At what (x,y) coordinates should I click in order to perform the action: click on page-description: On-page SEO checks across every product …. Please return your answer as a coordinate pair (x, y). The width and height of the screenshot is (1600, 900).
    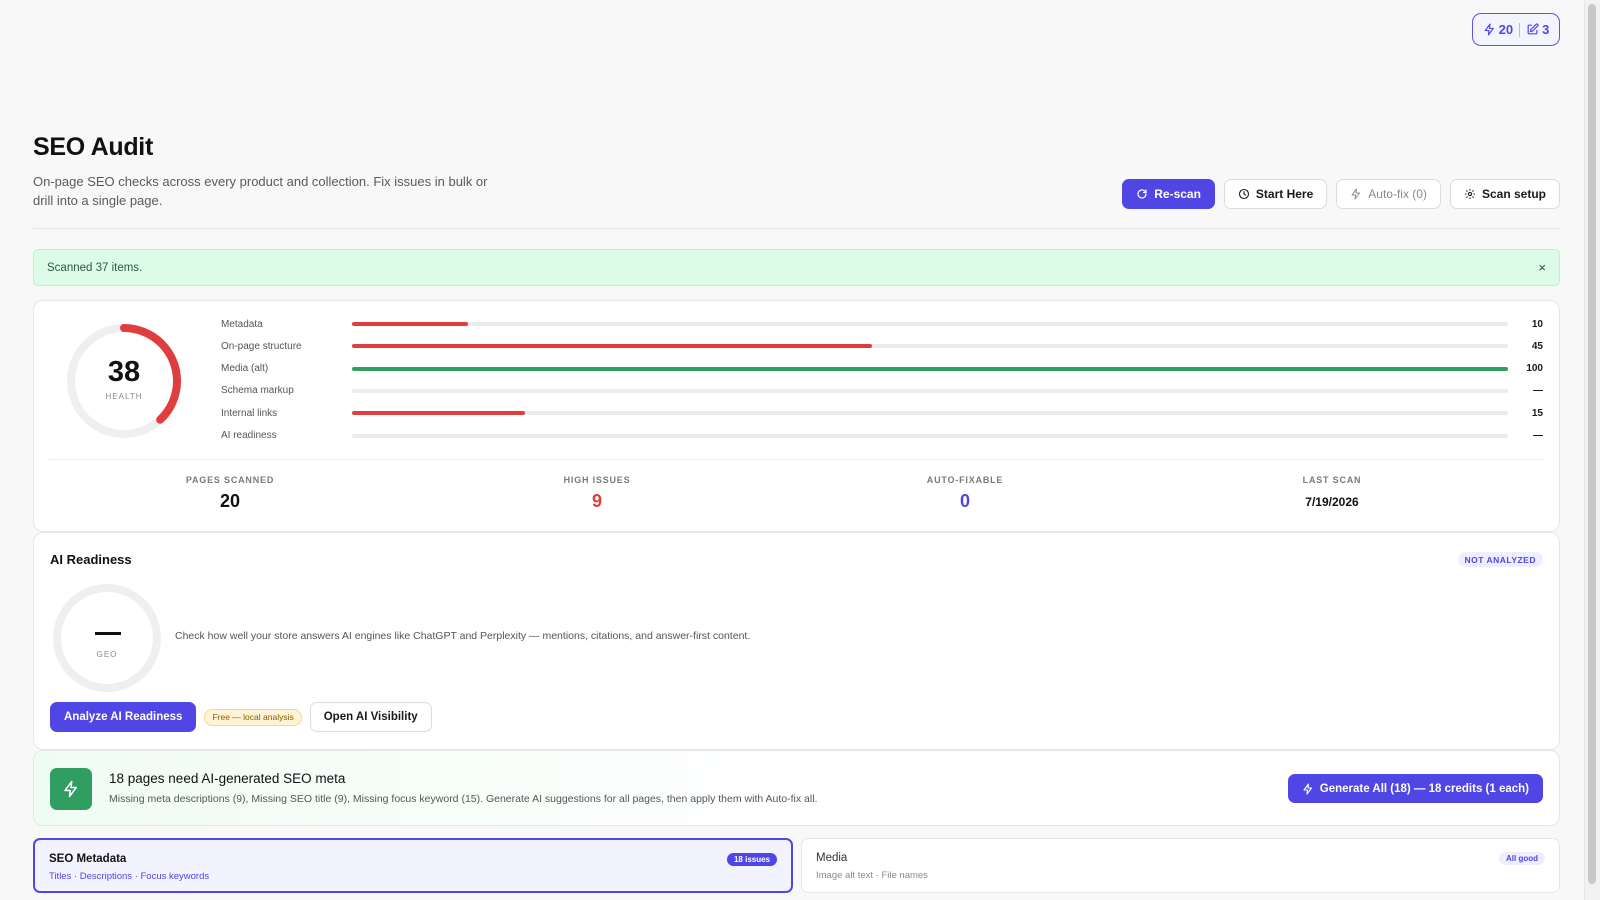
    Looking at the image, I should click on (260, 191).